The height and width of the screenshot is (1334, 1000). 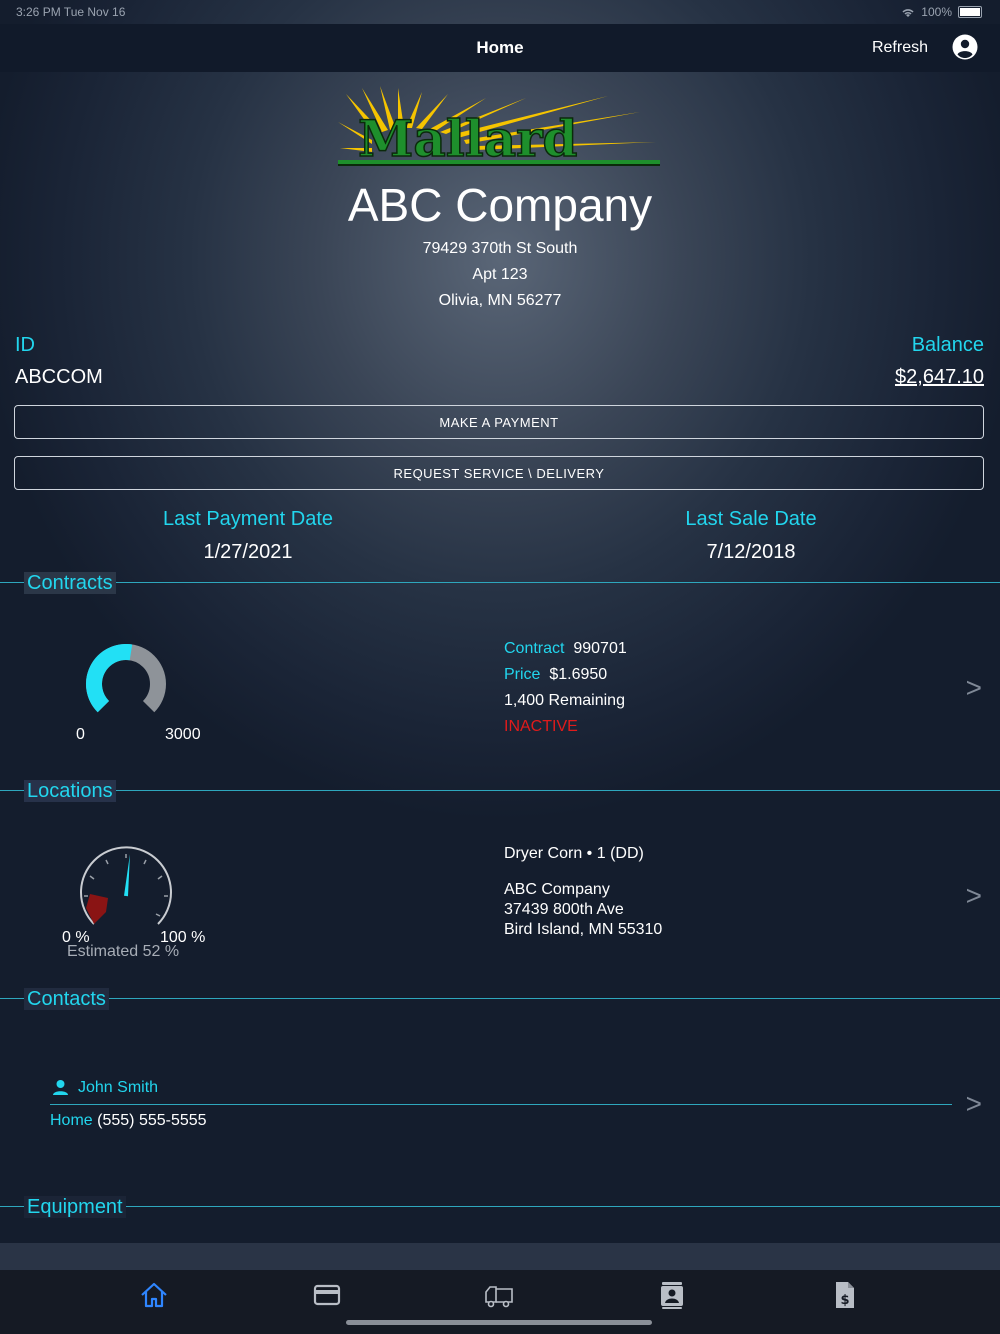 What do you see at coordinates (248, 519) in the screenshot?
I see `last-payment-label: Last Payment Date` at bounding box center [248, 519].